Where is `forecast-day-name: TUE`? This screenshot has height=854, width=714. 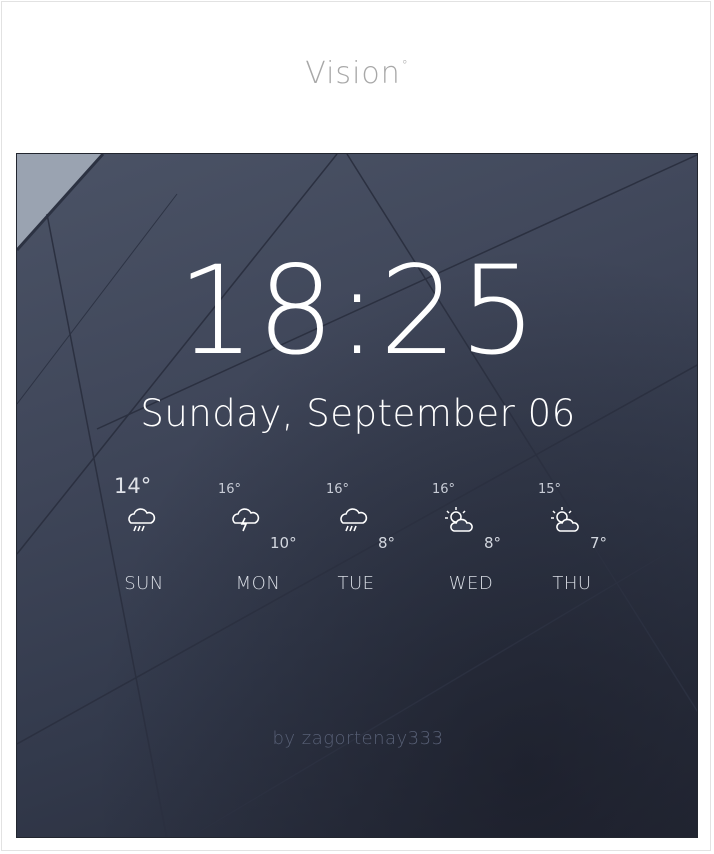
forecast-day-name: TUE is located at coordinates (356, 583).